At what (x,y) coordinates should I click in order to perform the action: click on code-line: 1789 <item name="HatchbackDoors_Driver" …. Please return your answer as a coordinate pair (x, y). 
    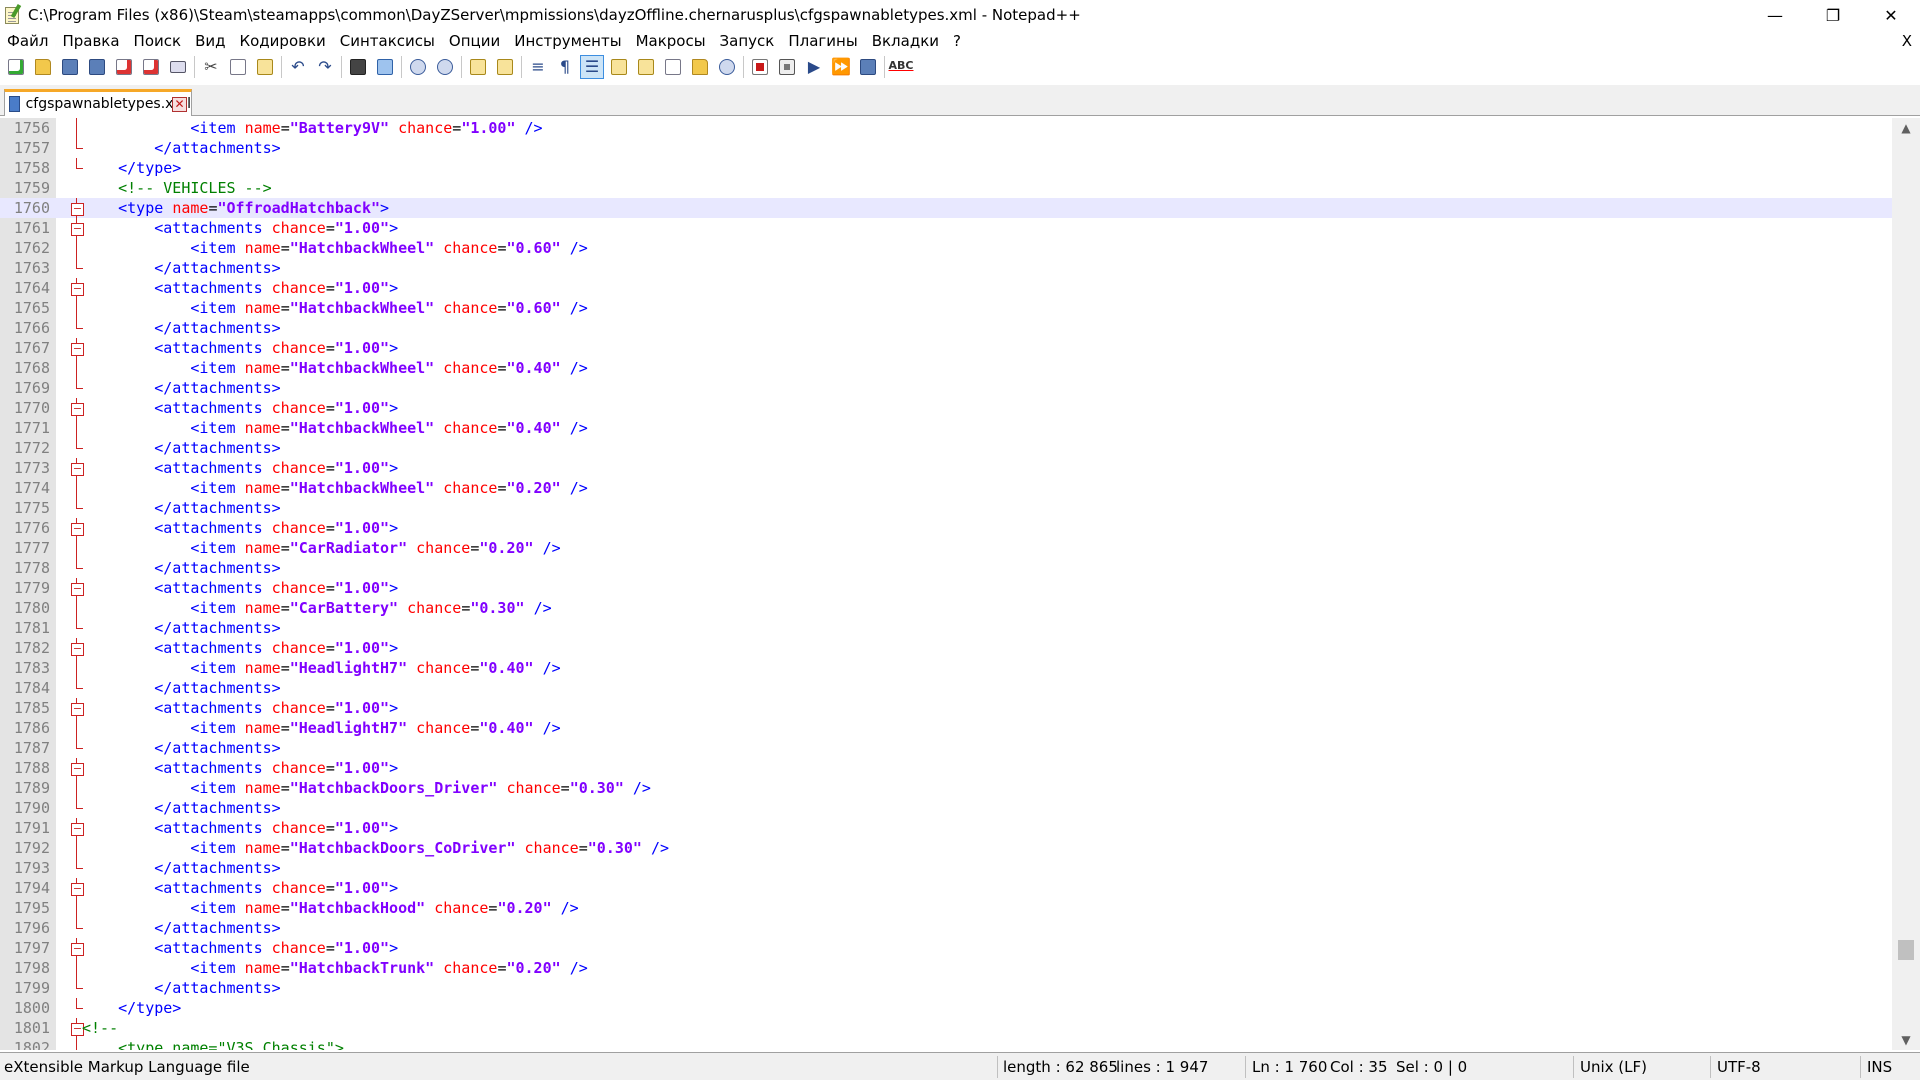
    Looking at the image, I should click on (946, 788).